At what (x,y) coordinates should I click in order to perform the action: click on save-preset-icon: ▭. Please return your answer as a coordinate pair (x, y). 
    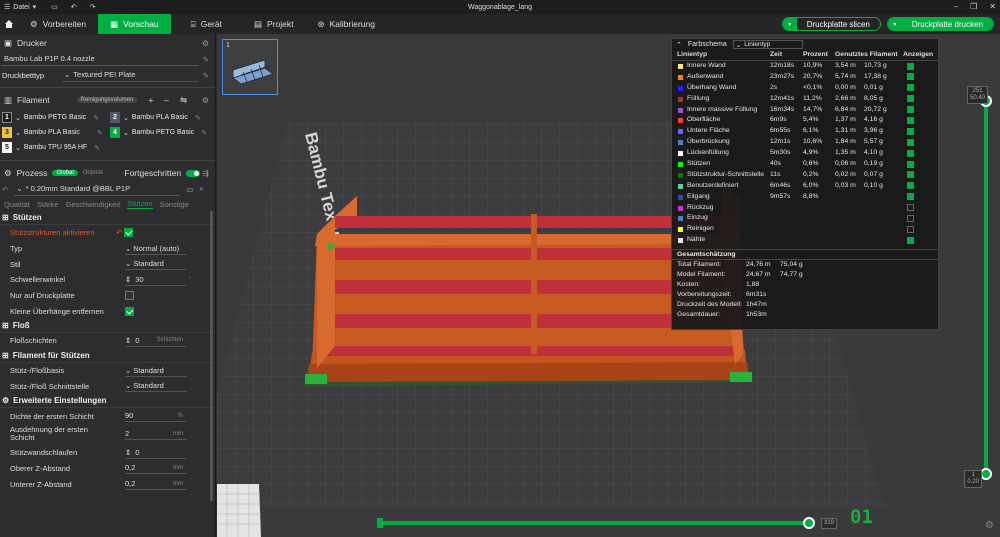
    Looking at the image, I should click on (189, 189).